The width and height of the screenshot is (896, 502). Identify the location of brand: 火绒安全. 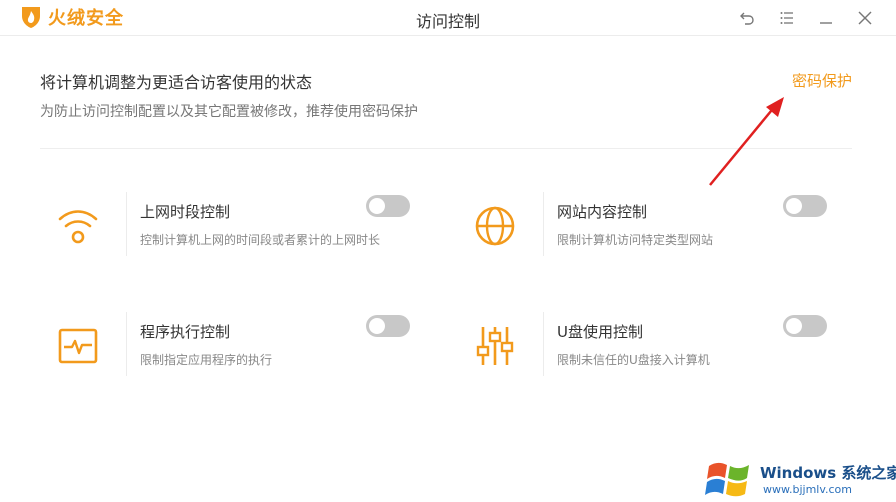
(72, 17).